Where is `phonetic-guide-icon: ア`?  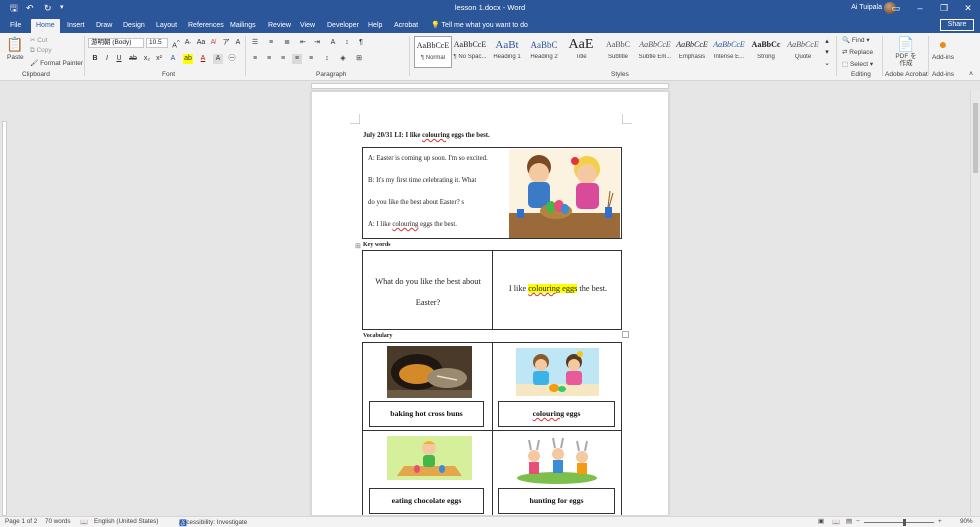
phonetic-guide-icon: ア is located at coordinates (226, 43).